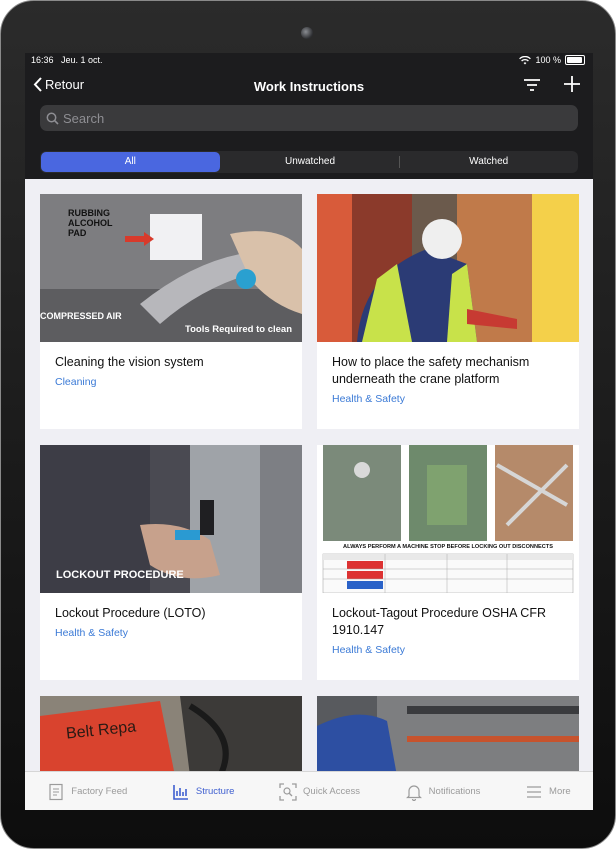 The height and width of the screenshot is (849, 616). What do you see at coordinates (81, 316) in the screenshot?
I see `thumbnail-label-compressed-air: COMPRESSED AIR` at bounding box center [81, 316].